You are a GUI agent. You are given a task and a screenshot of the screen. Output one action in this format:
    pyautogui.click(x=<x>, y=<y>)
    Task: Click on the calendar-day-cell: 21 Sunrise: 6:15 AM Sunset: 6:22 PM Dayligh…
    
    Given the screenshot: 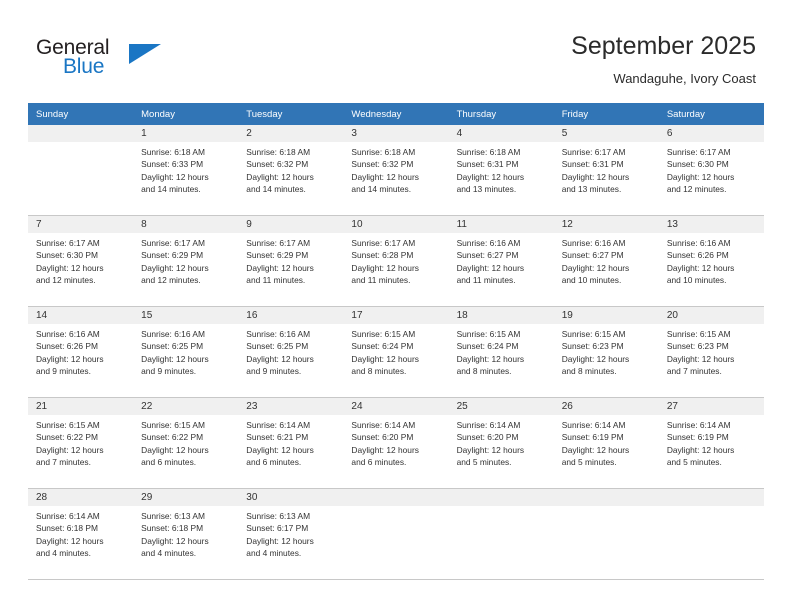 What is the action you would take?
    pyautogui.click(x=81, y=443)
    